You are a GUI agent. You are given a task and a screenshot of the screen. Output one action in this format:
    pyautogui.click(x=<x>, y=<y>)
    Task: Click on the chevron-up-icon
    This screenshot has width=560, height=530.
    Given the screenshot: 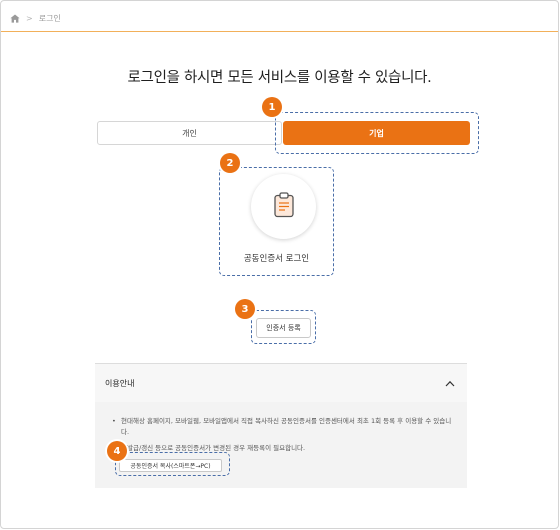 What is the action you would take?
    pyautogui.click(x=450, y=383)
    